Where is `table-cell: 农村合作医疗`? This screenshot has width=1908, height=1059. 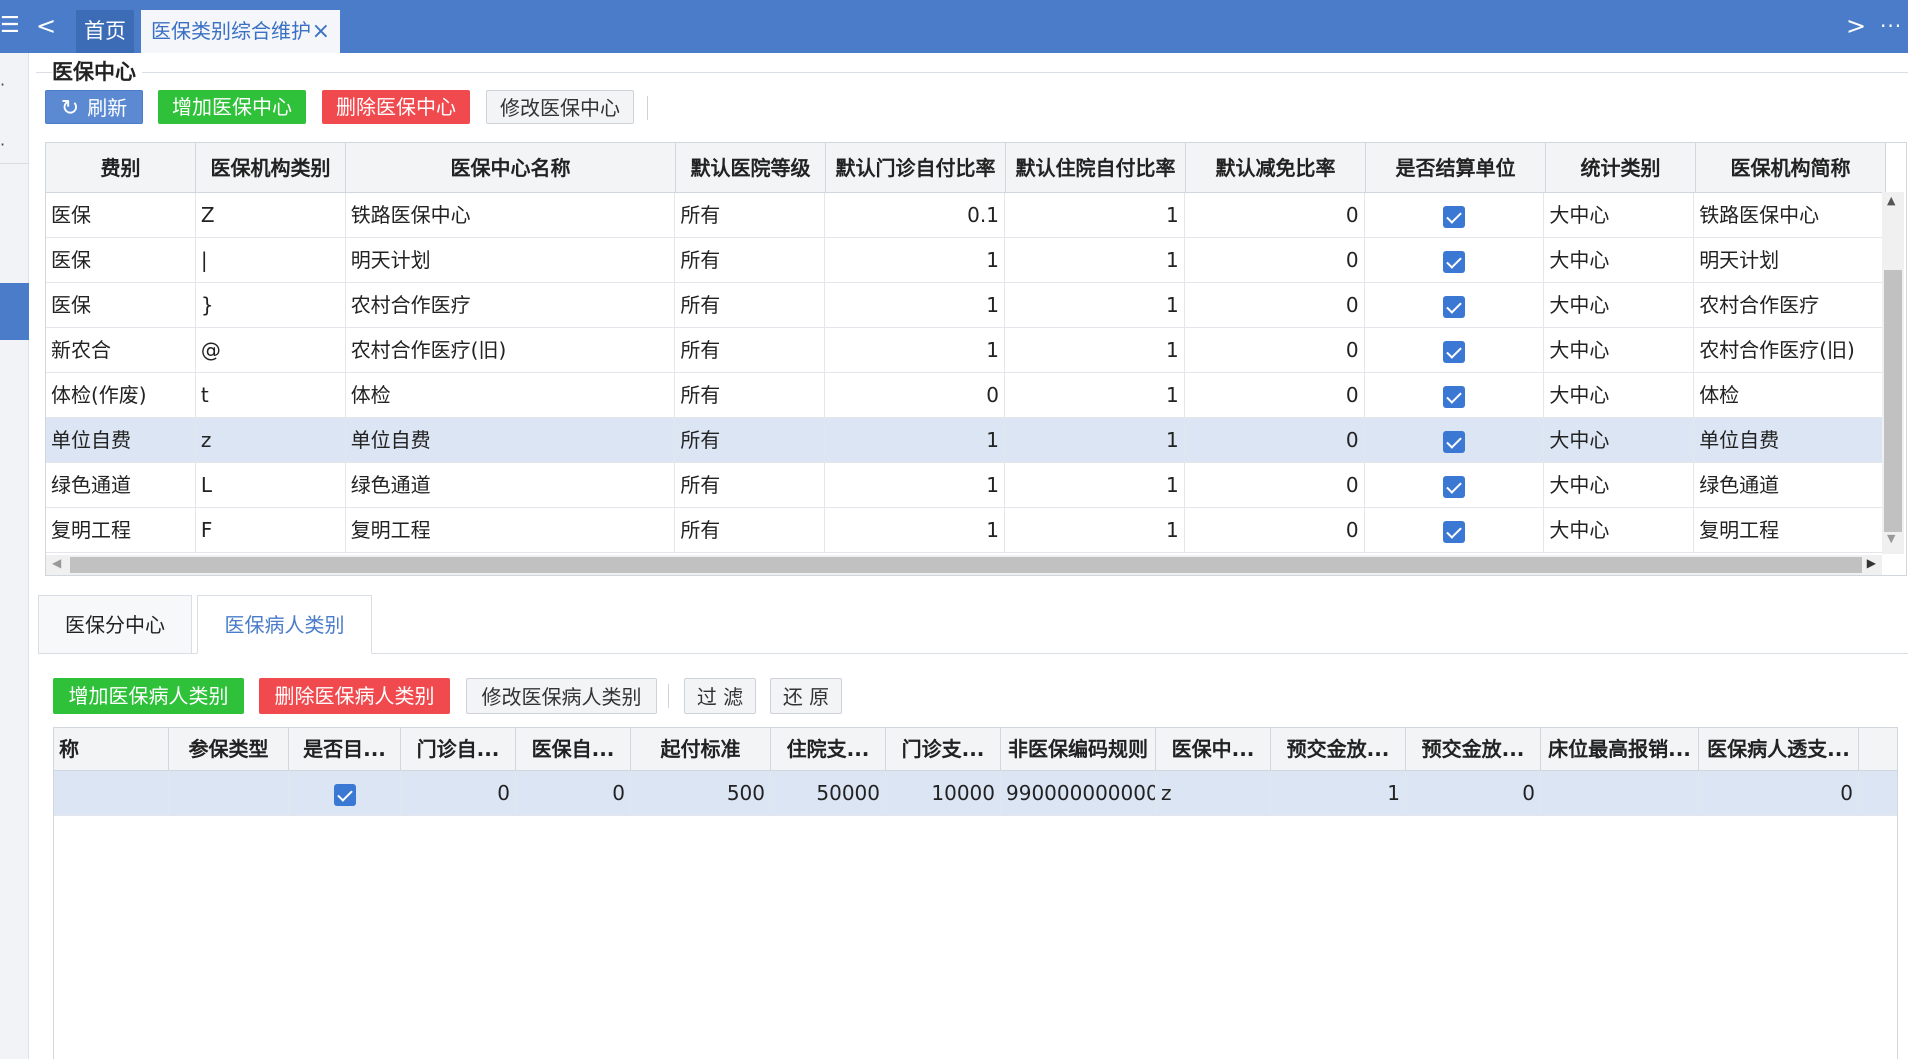 table-cell: 农村合作医疗 is located at coordinates (511, 305).